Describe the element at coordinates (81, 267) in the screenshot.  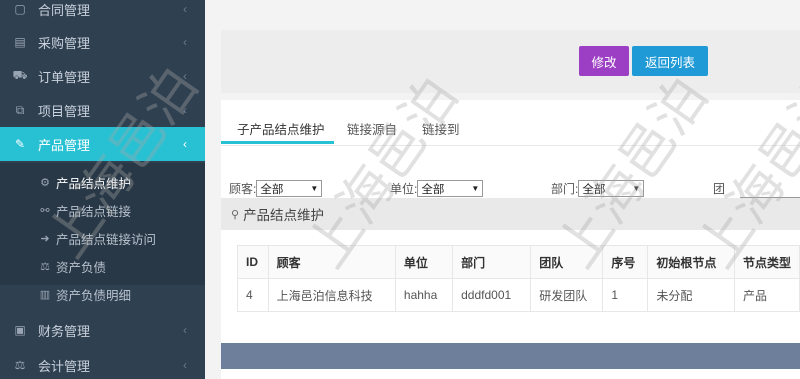
I see `sidebar-subitem-label: 资产负债` at that location.